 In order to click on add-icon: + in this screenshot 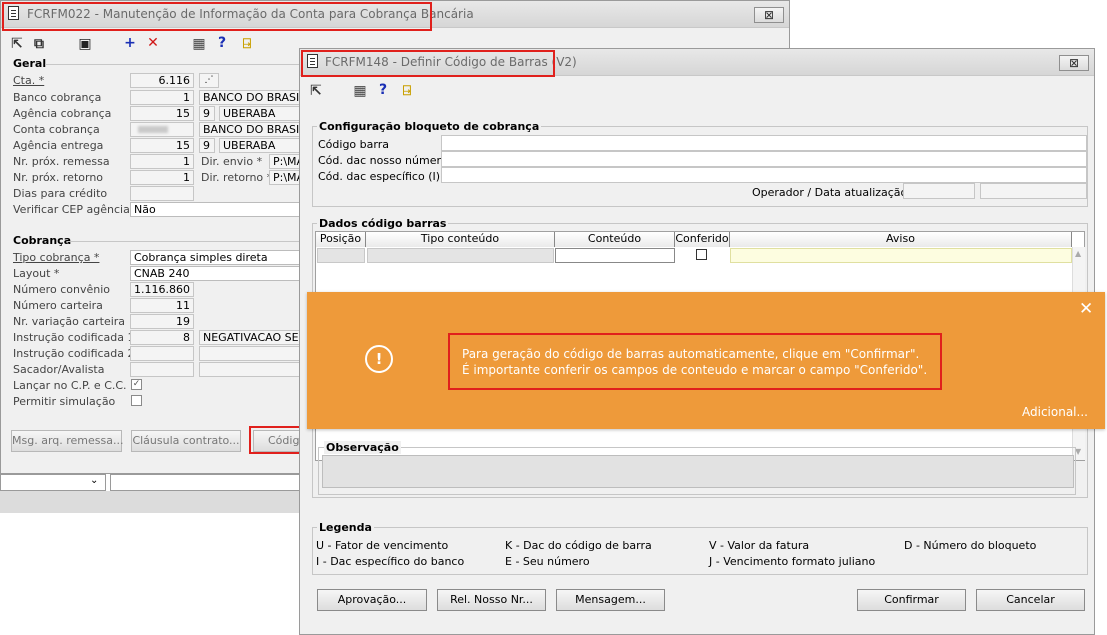, I will do `click(130, 43)`.